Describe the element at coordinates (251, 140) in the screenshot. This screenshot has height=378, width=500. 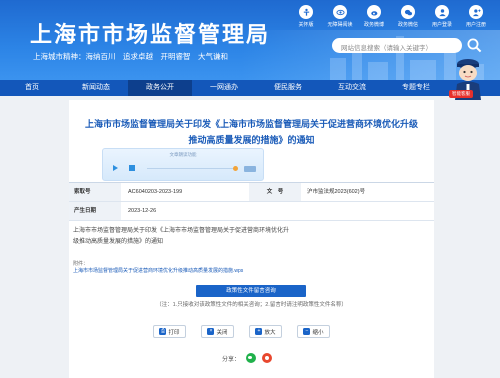
I see `article-title-line: 推动高质量发展的措施》的通知` at that location.